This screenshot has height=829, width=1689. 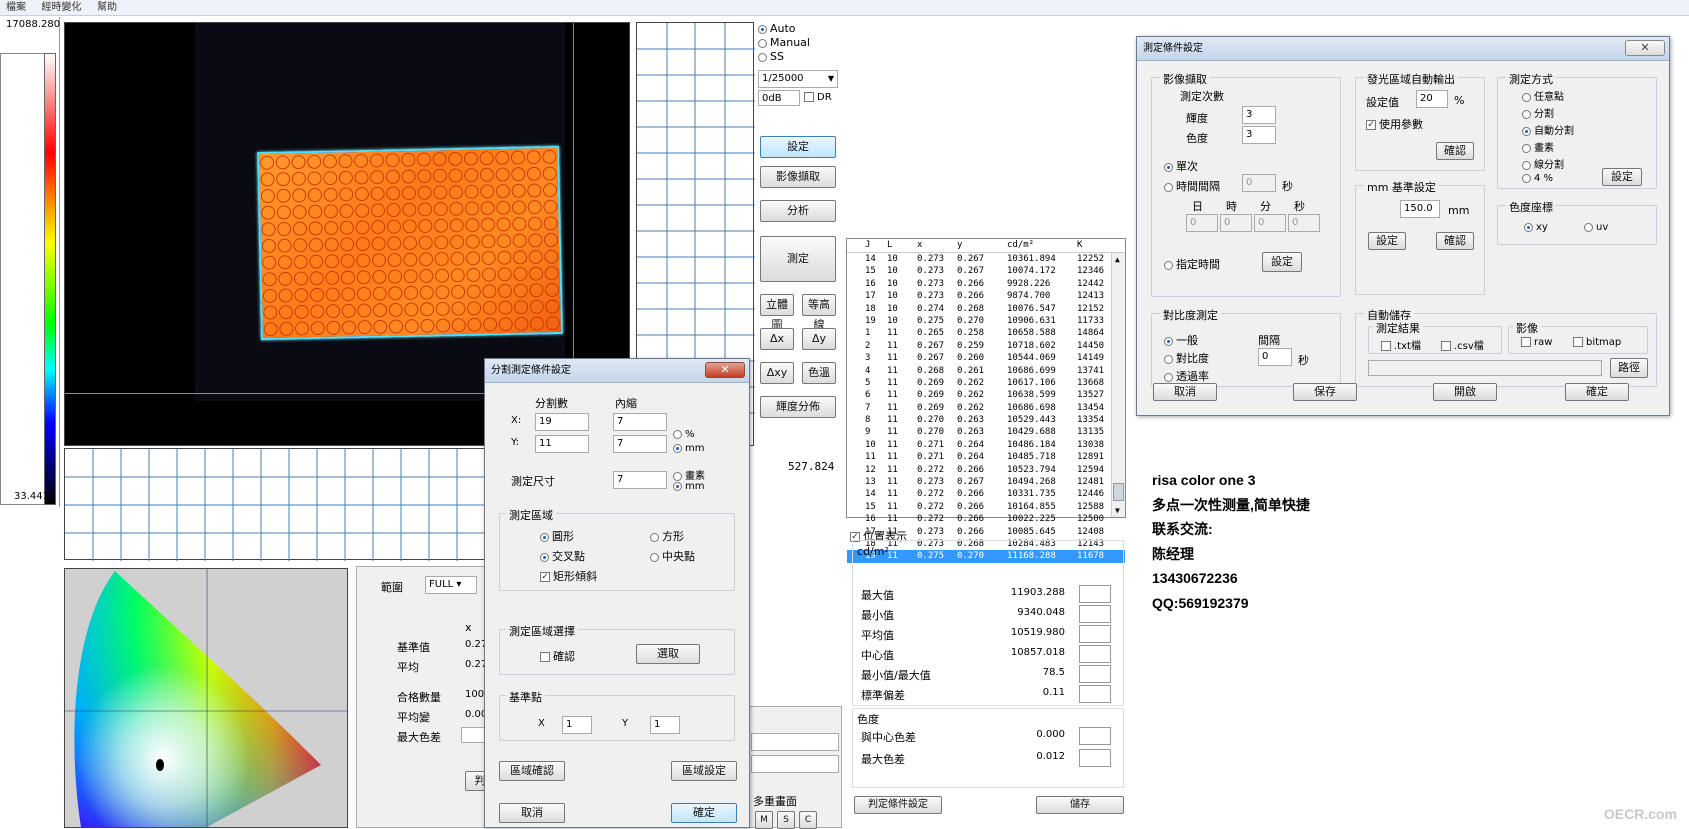 What do you see at coordinates (1371, 125) in the screenshot?
I see `use-param-checkbox: ✓` at bounding box center [1371, 125].